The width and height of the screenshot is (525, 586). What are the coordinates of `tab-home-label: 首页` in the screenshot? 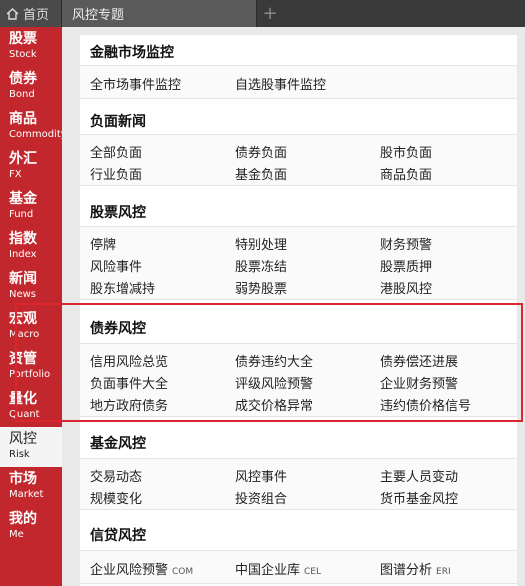 It's located at (36, 15).